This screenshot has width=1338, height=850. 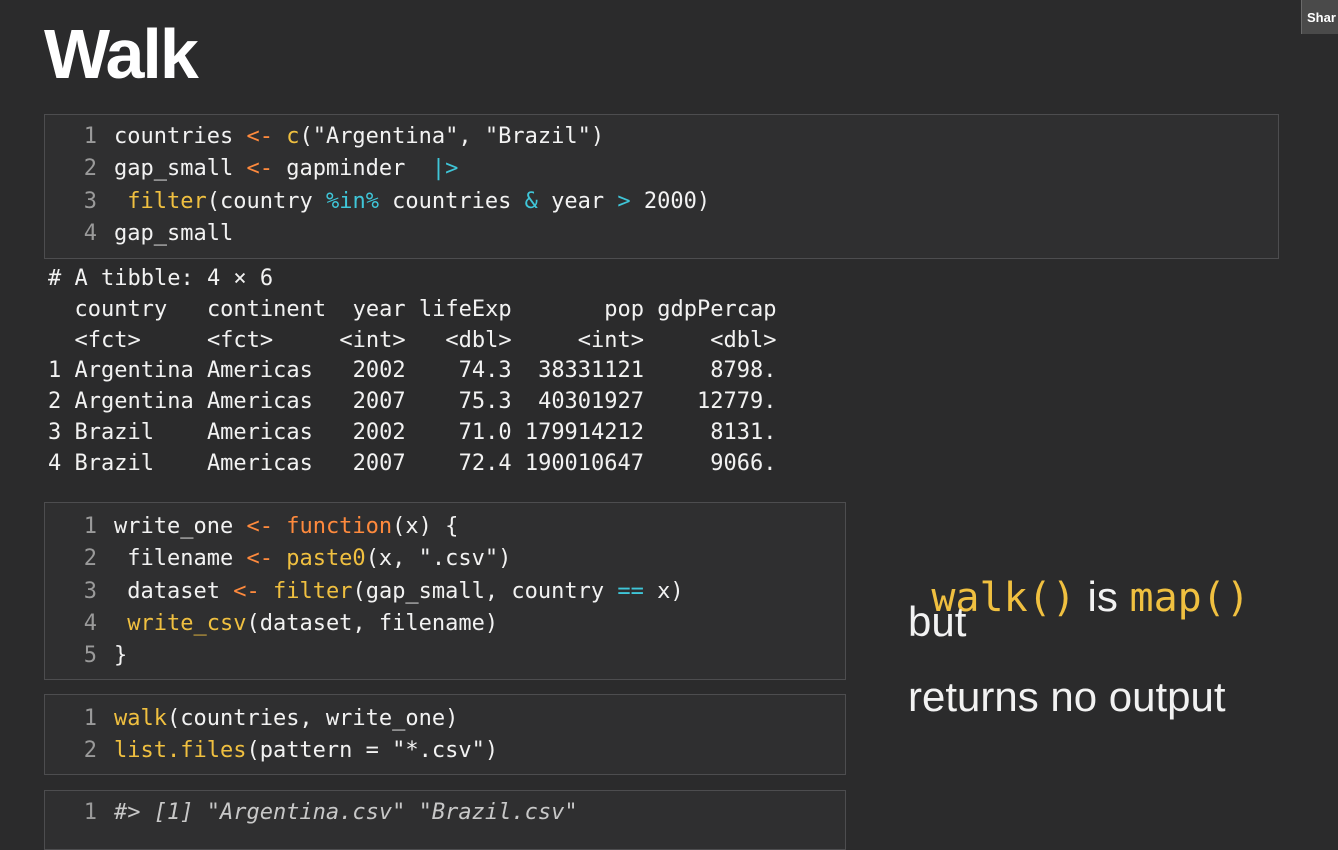 I want to click on code-token: function, so click(x=339, y=526).